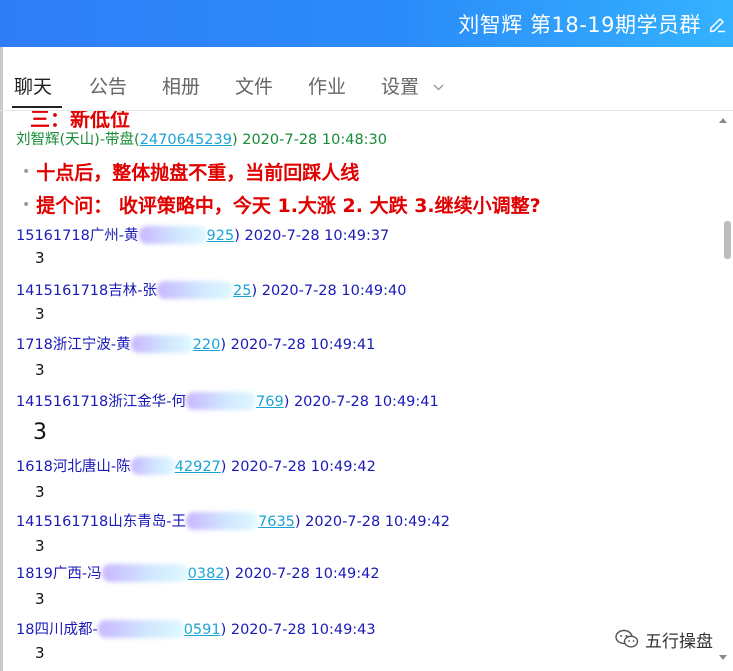 The image size is (733, 671). I want to click on sender-name: 1618河北唐山-陈, so click(73, 467).